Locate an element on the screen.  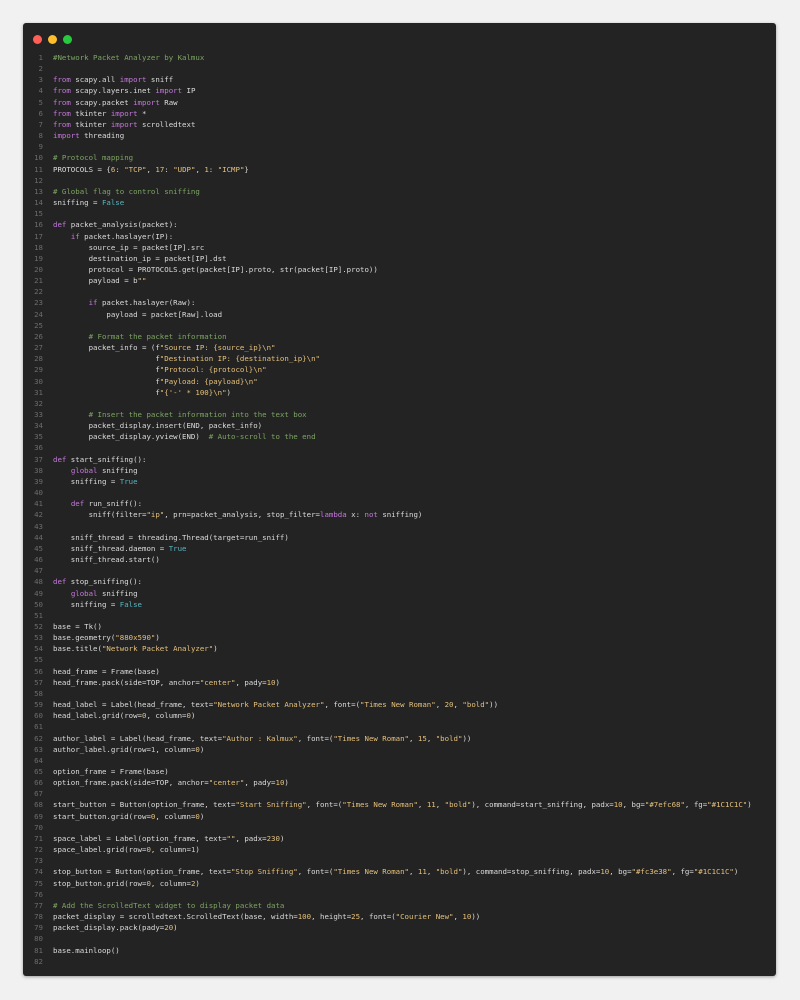
code-line: 8 import threading is located at coordinates (399, 135).